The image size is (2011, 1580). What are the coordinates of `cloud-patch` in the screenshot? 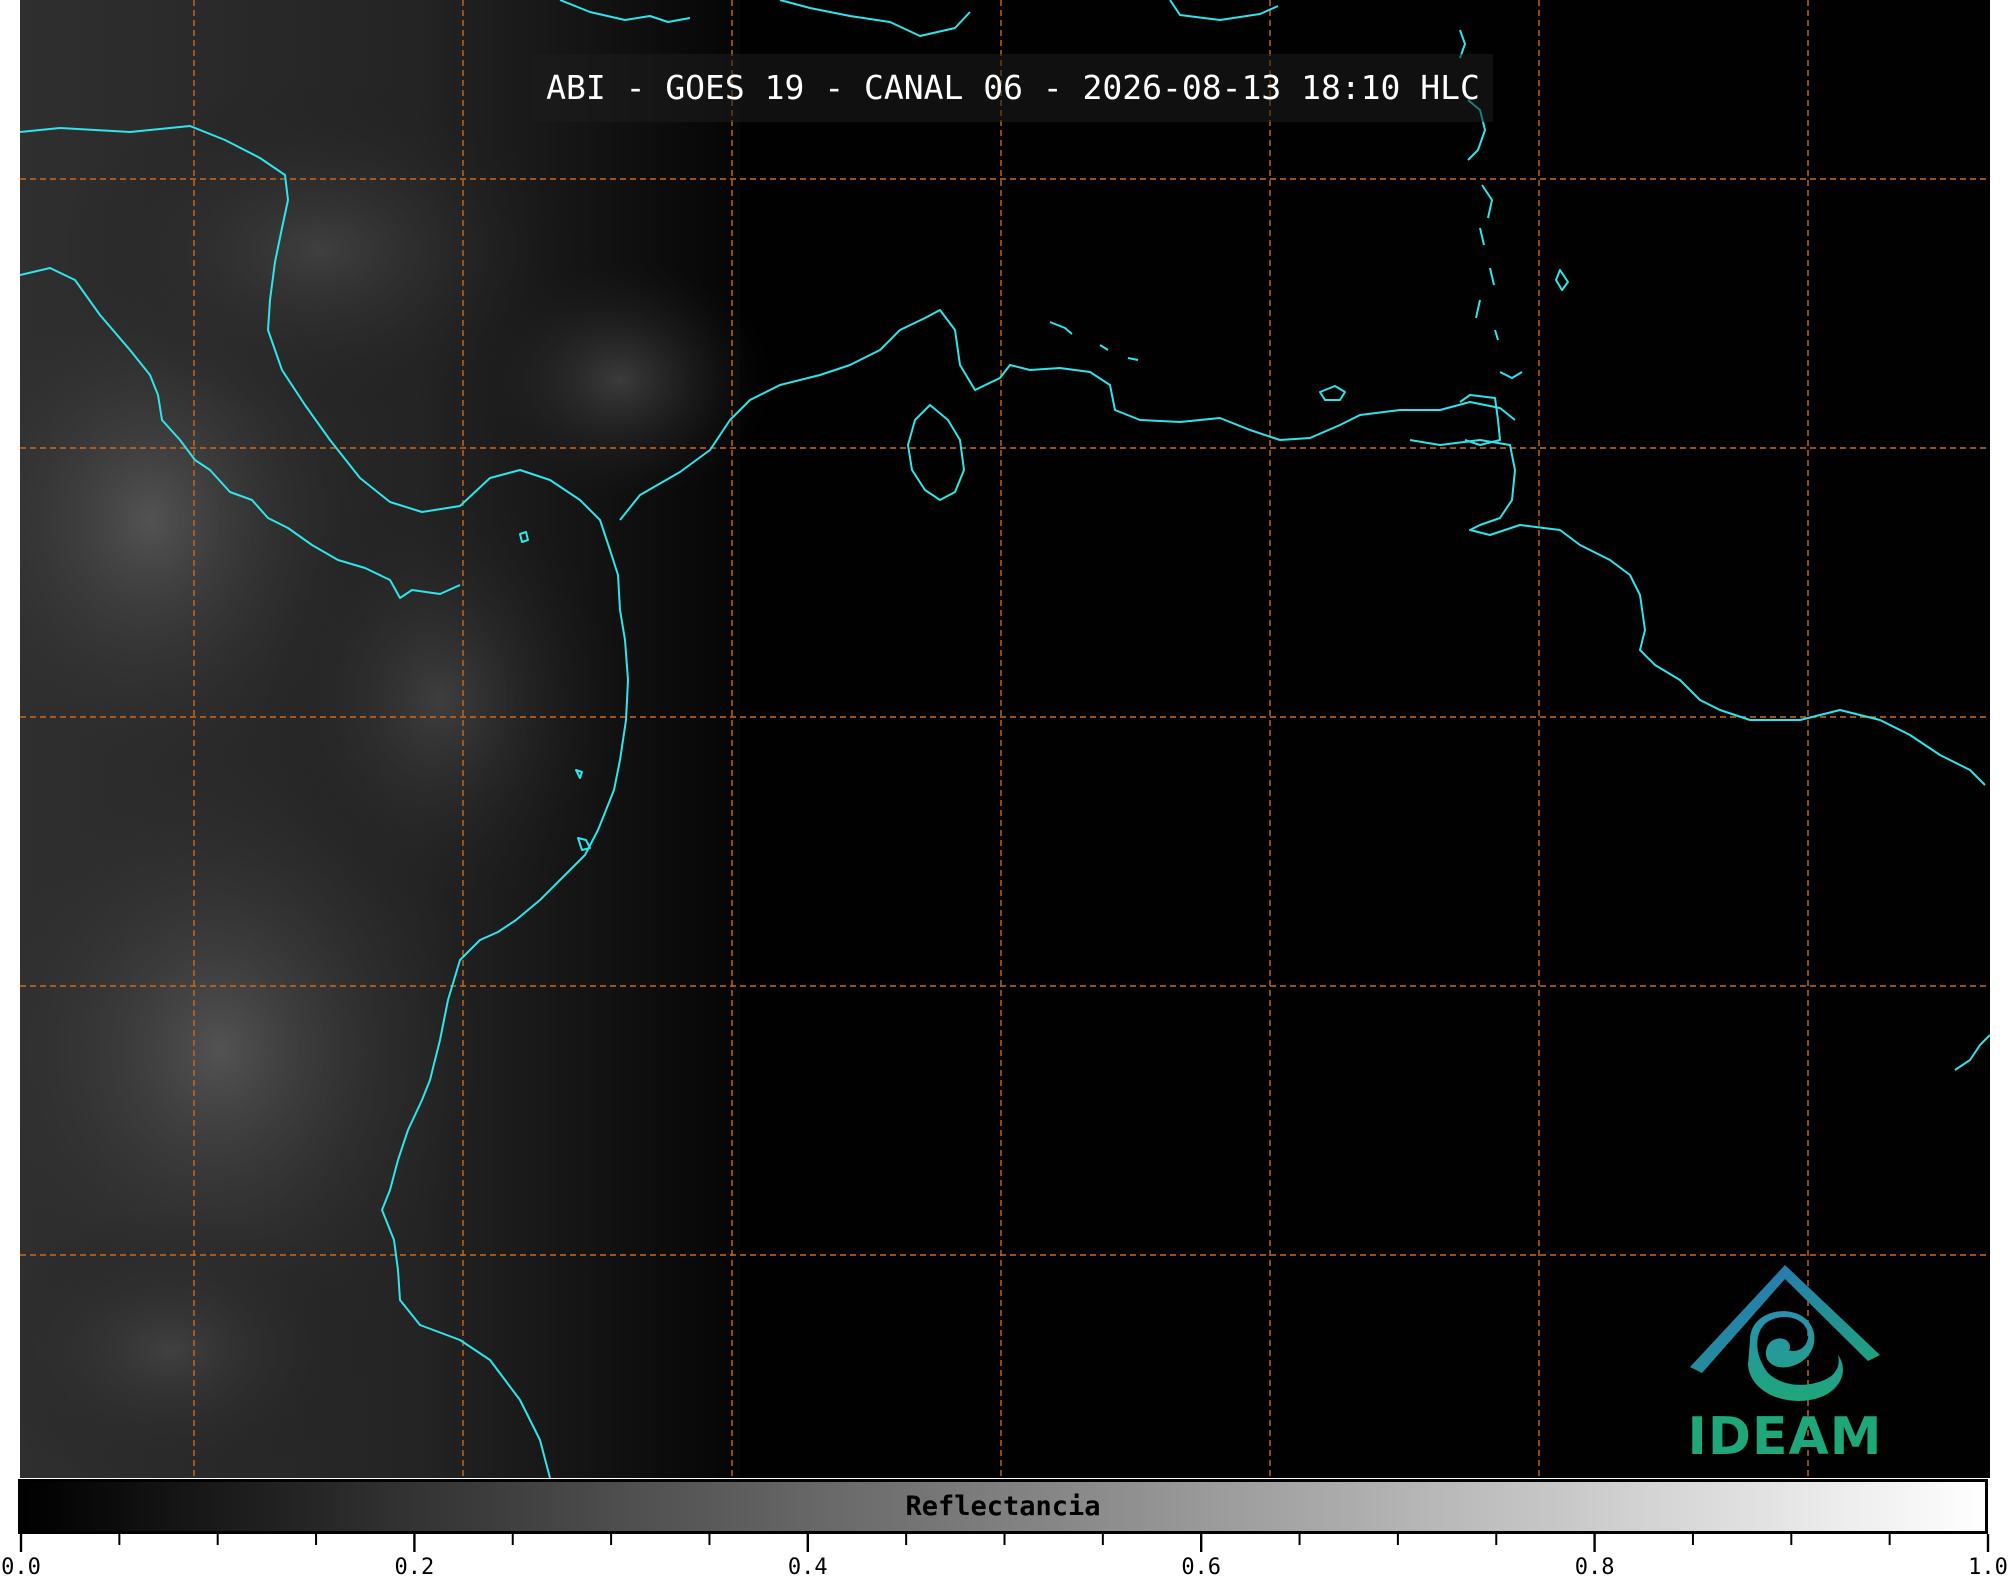 It's located at (620, 380).